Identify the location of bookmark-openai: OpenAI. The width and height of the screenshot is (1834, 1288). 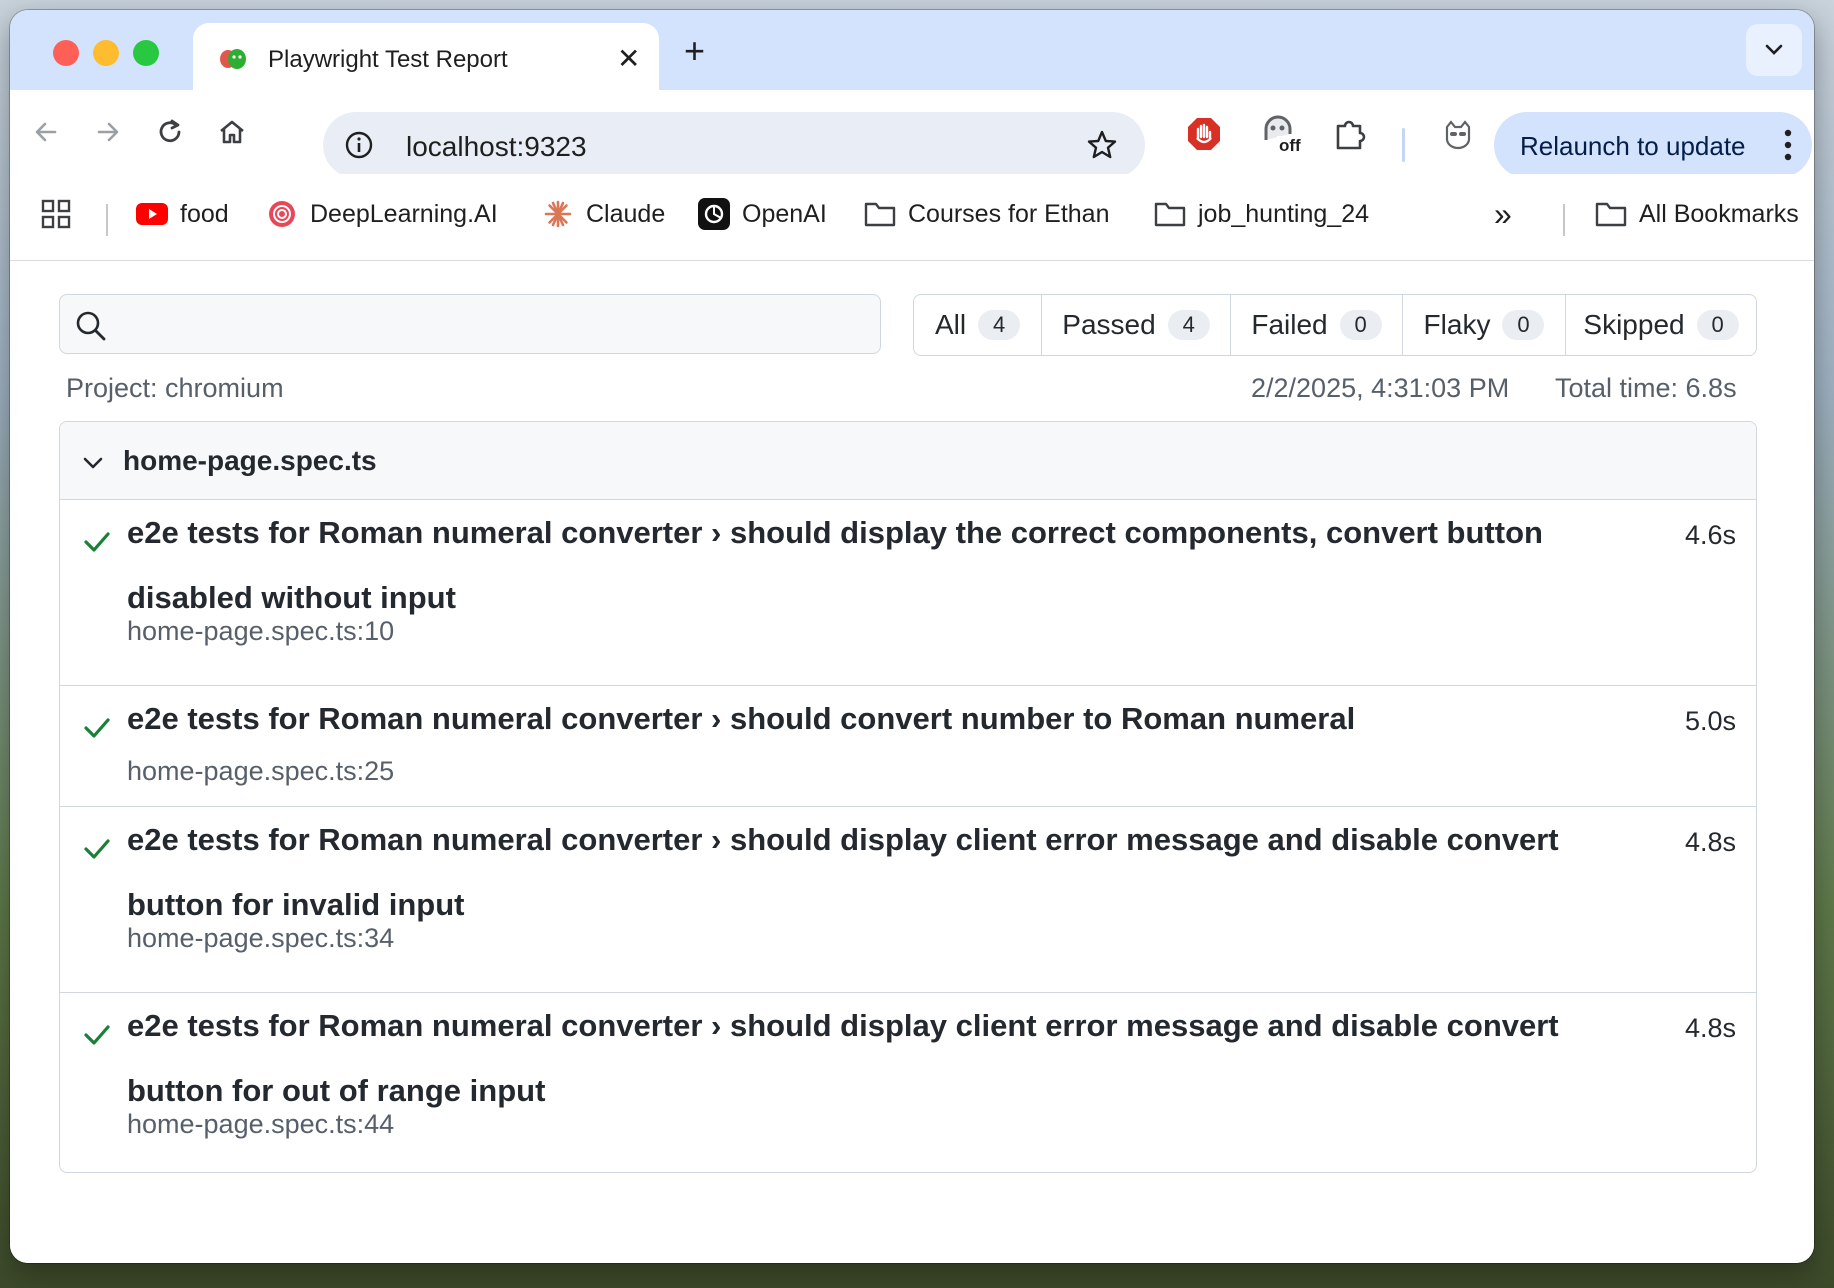
(762, 214).